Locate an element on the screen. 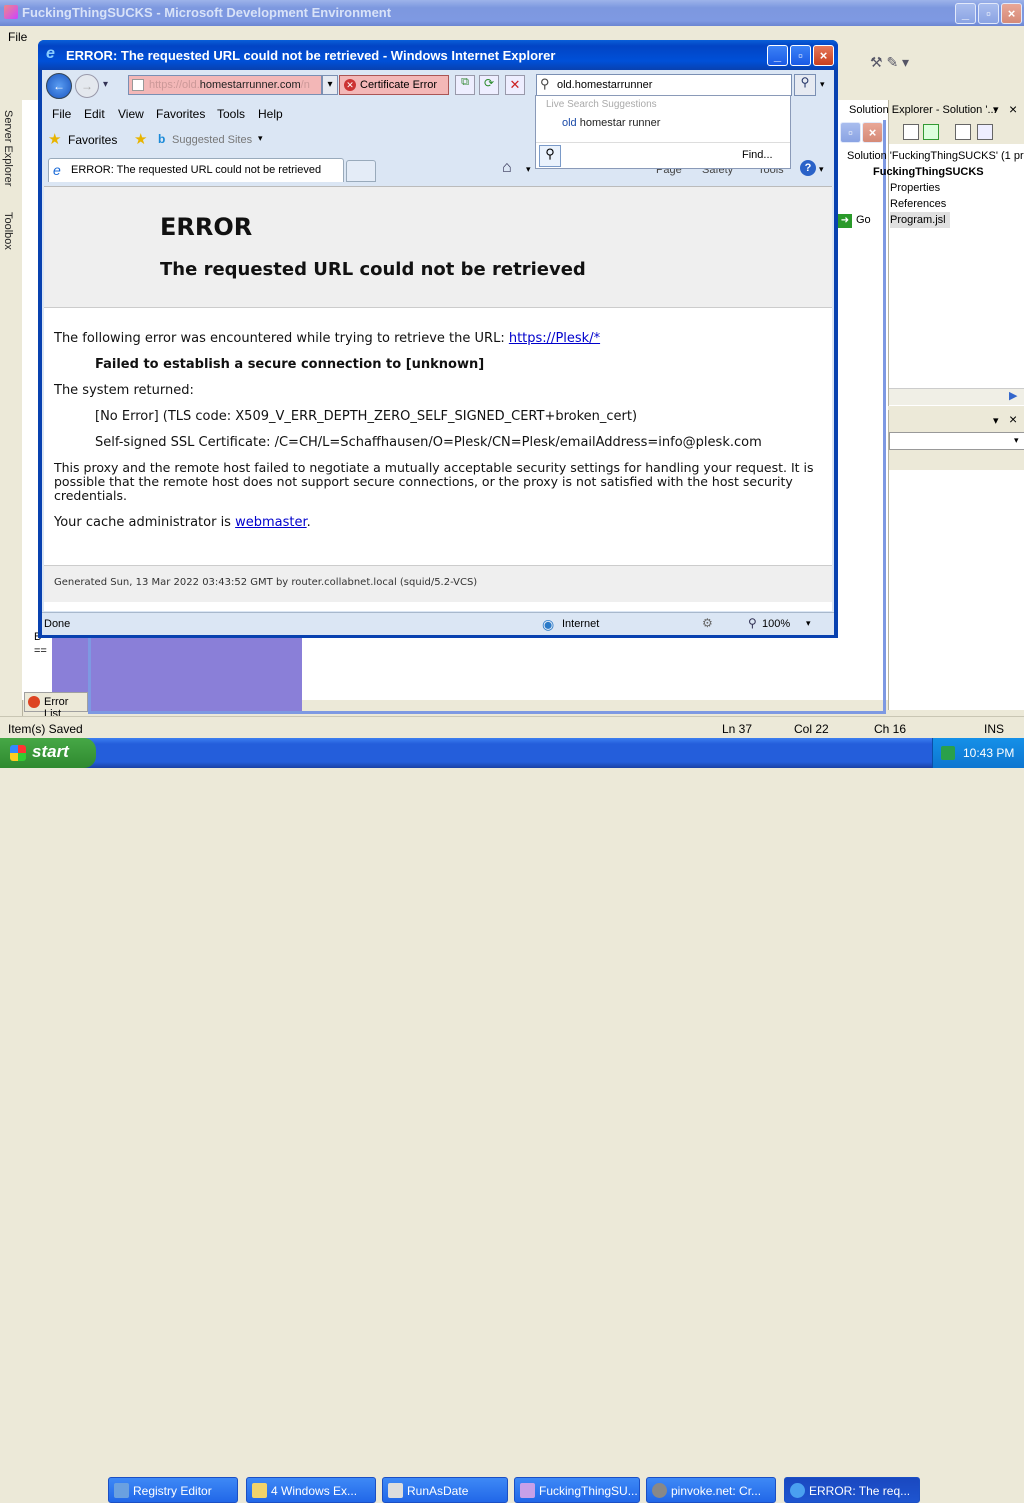  pin-icon: ▾ is located at coordinates (996, 109).